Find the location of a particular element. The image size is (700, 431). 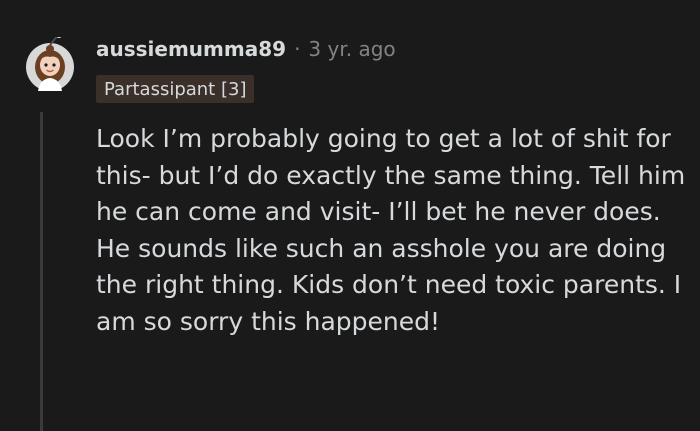

thread-line is located at coordinates (41, 271).